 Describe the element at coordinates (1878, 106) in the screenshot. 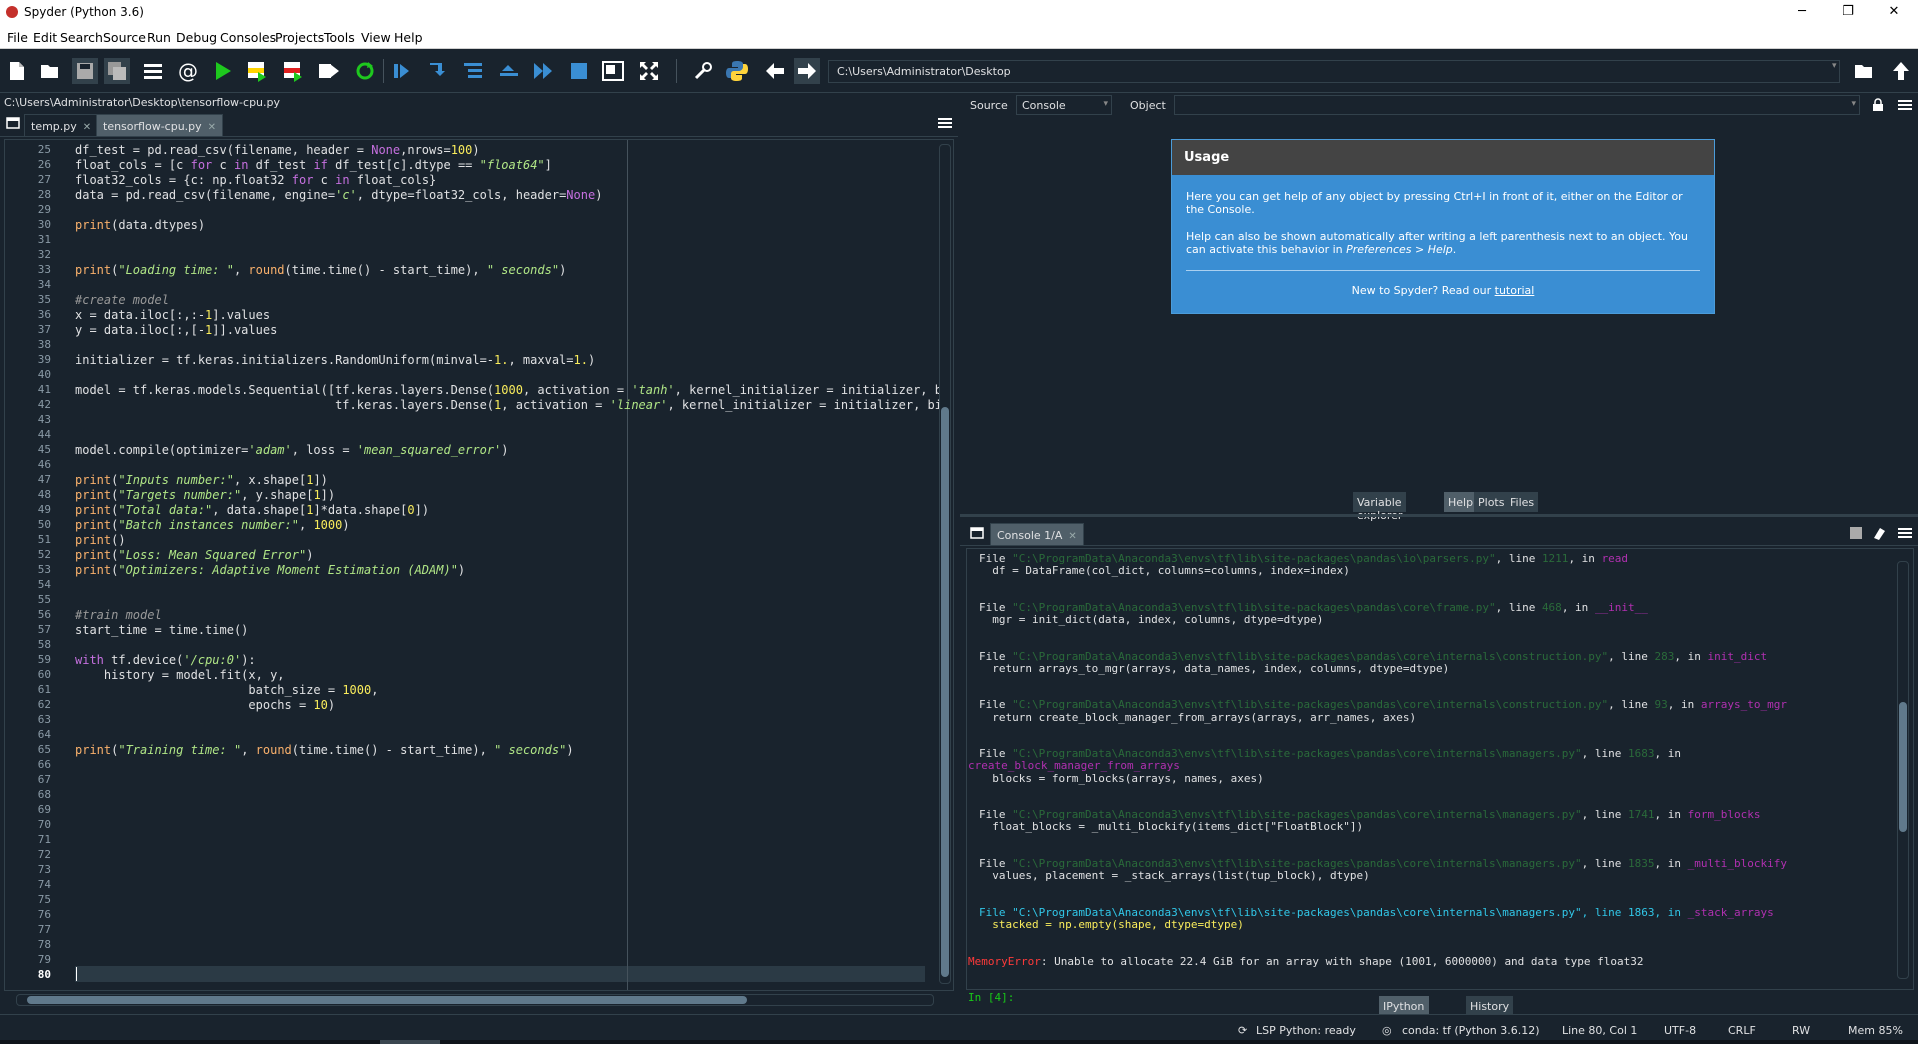

I see `lock-icon` at that location.